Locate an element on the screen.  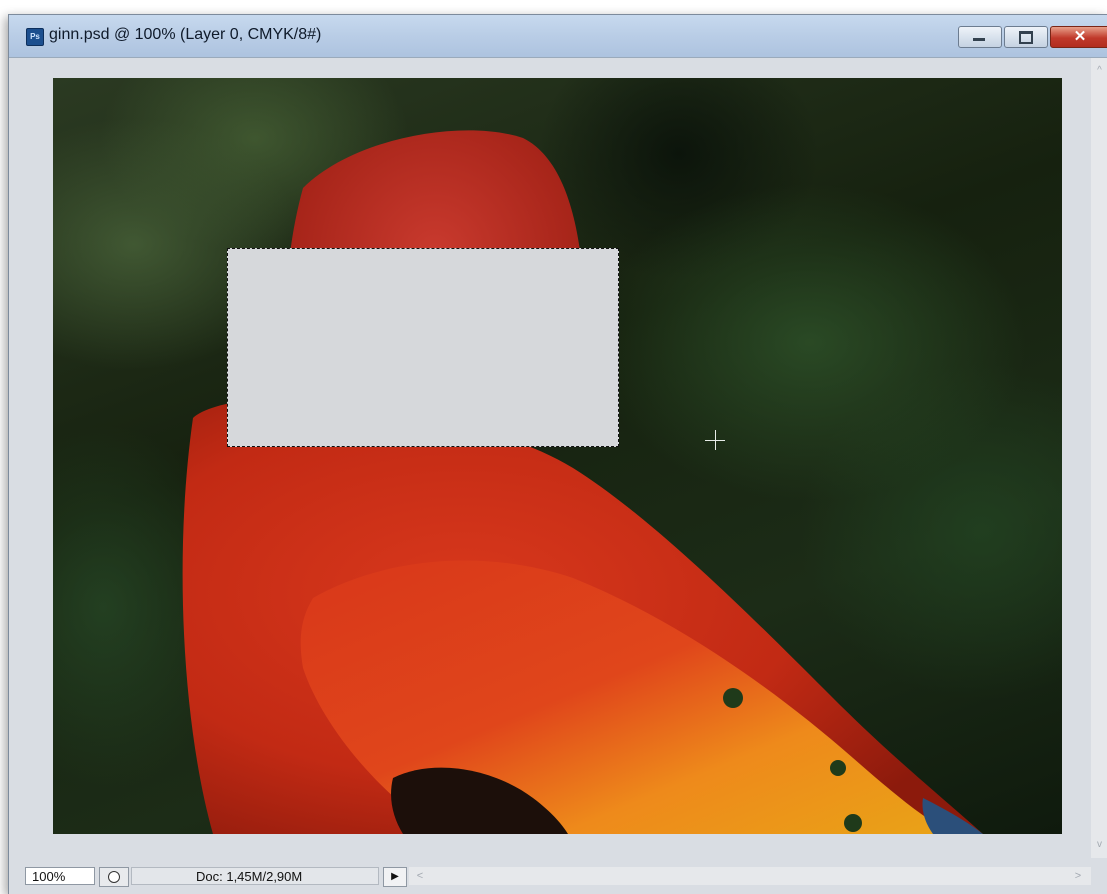
timing-button is located at coordinates (114, 877).